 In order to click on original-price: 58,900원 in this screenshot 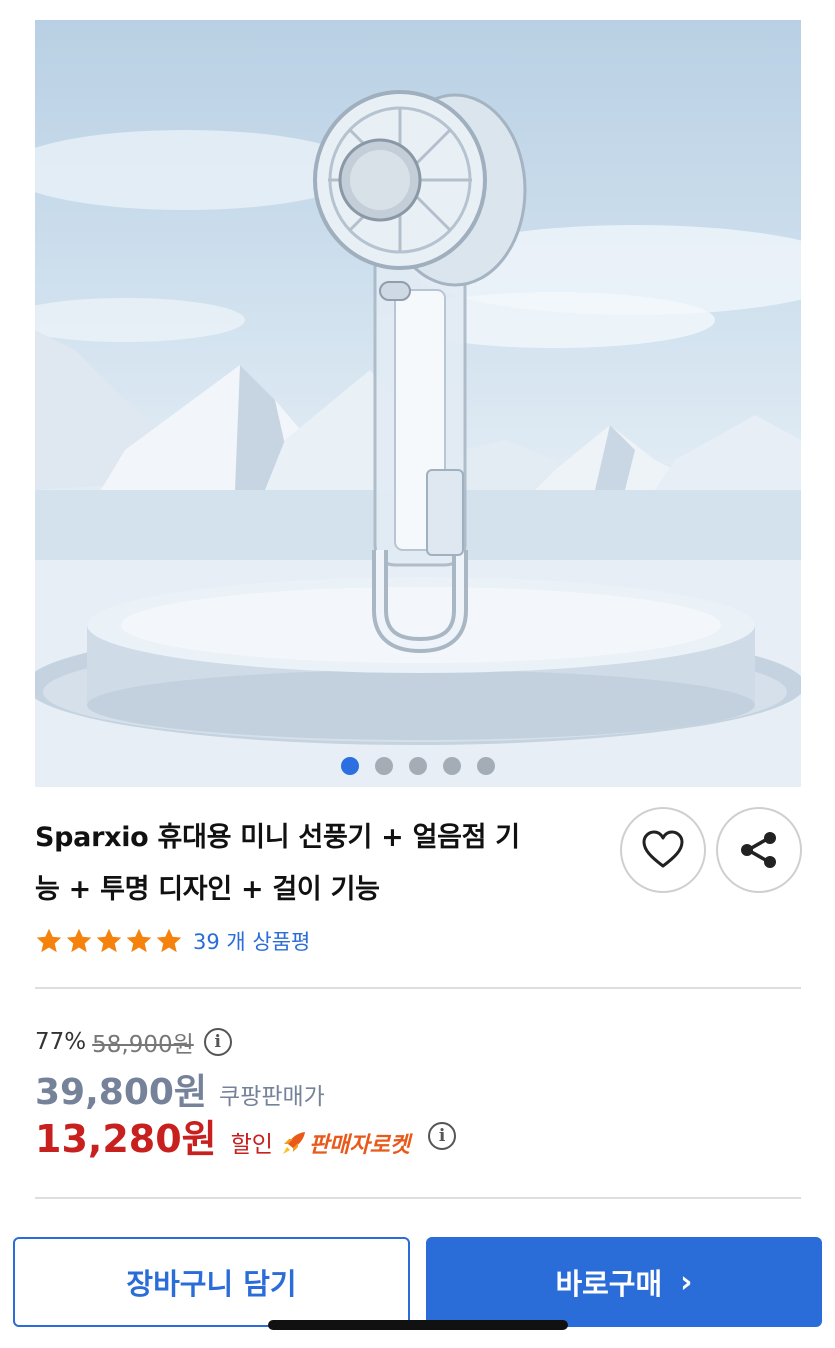, I will do `click(143, 1045)`.